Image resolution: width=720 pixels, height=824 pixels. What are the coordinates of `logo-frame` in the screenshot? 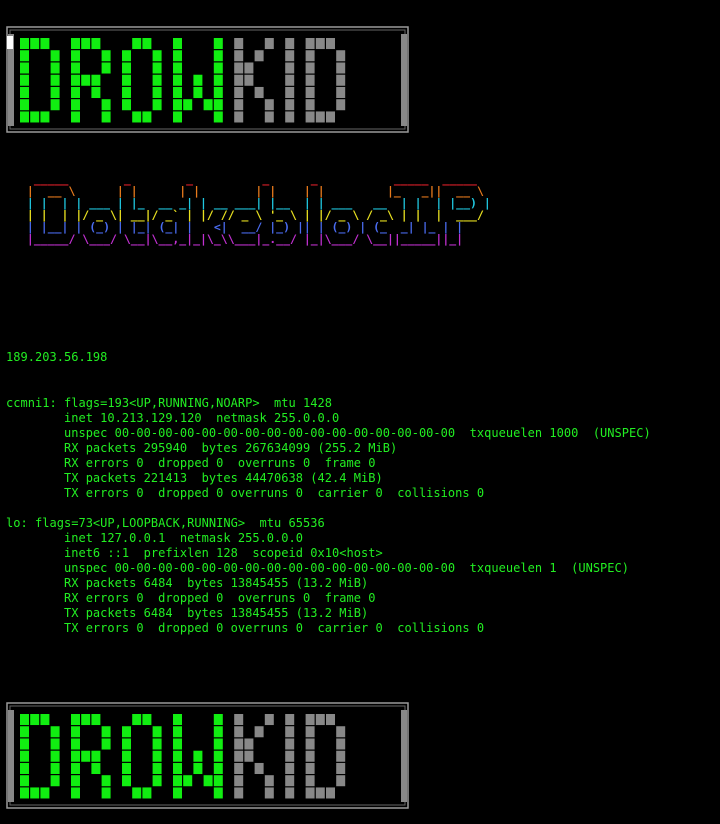 It's located at (207, 755).